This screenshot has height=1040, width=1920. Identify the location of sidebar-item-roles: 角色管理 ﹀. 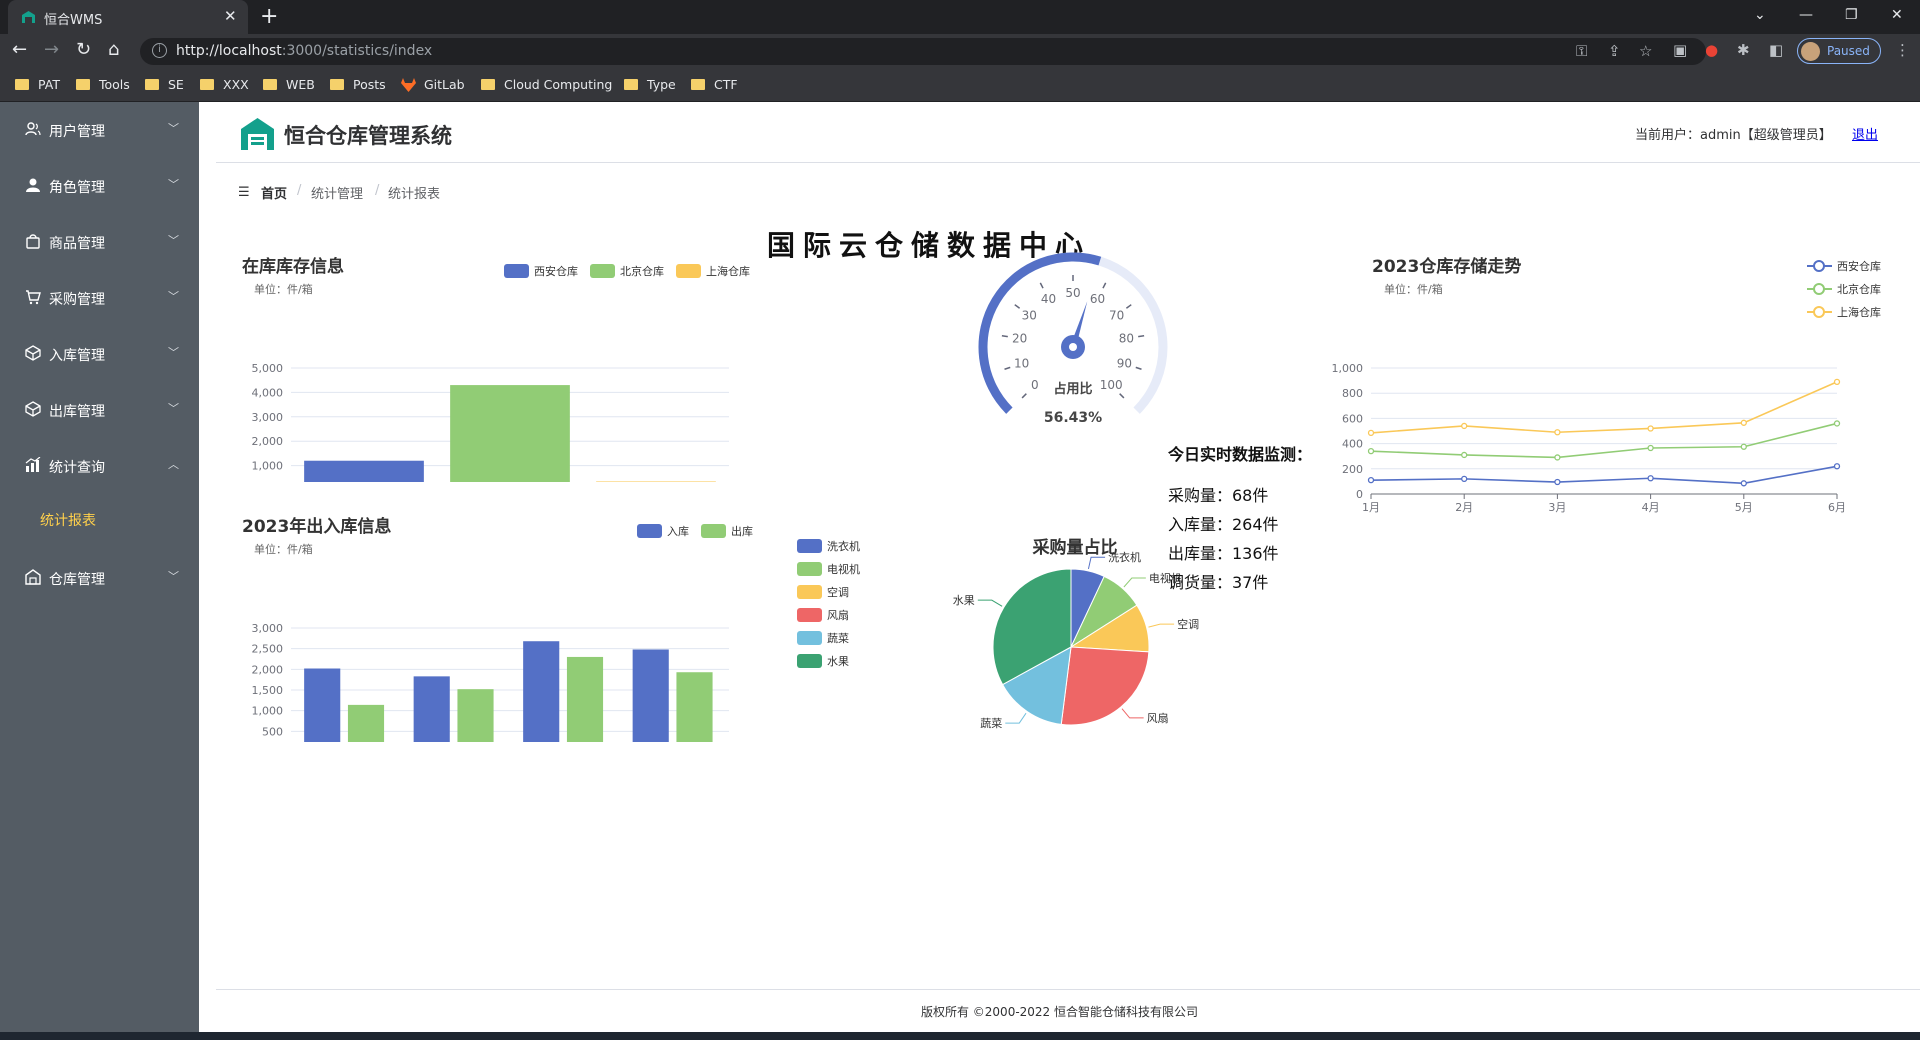
(99, 186).